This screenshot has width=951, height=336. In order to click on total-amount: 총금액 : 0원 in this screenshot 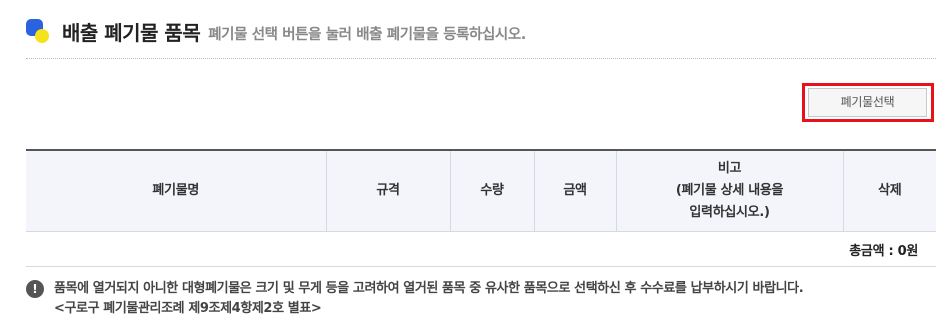, I will do `click(481, 249)`.